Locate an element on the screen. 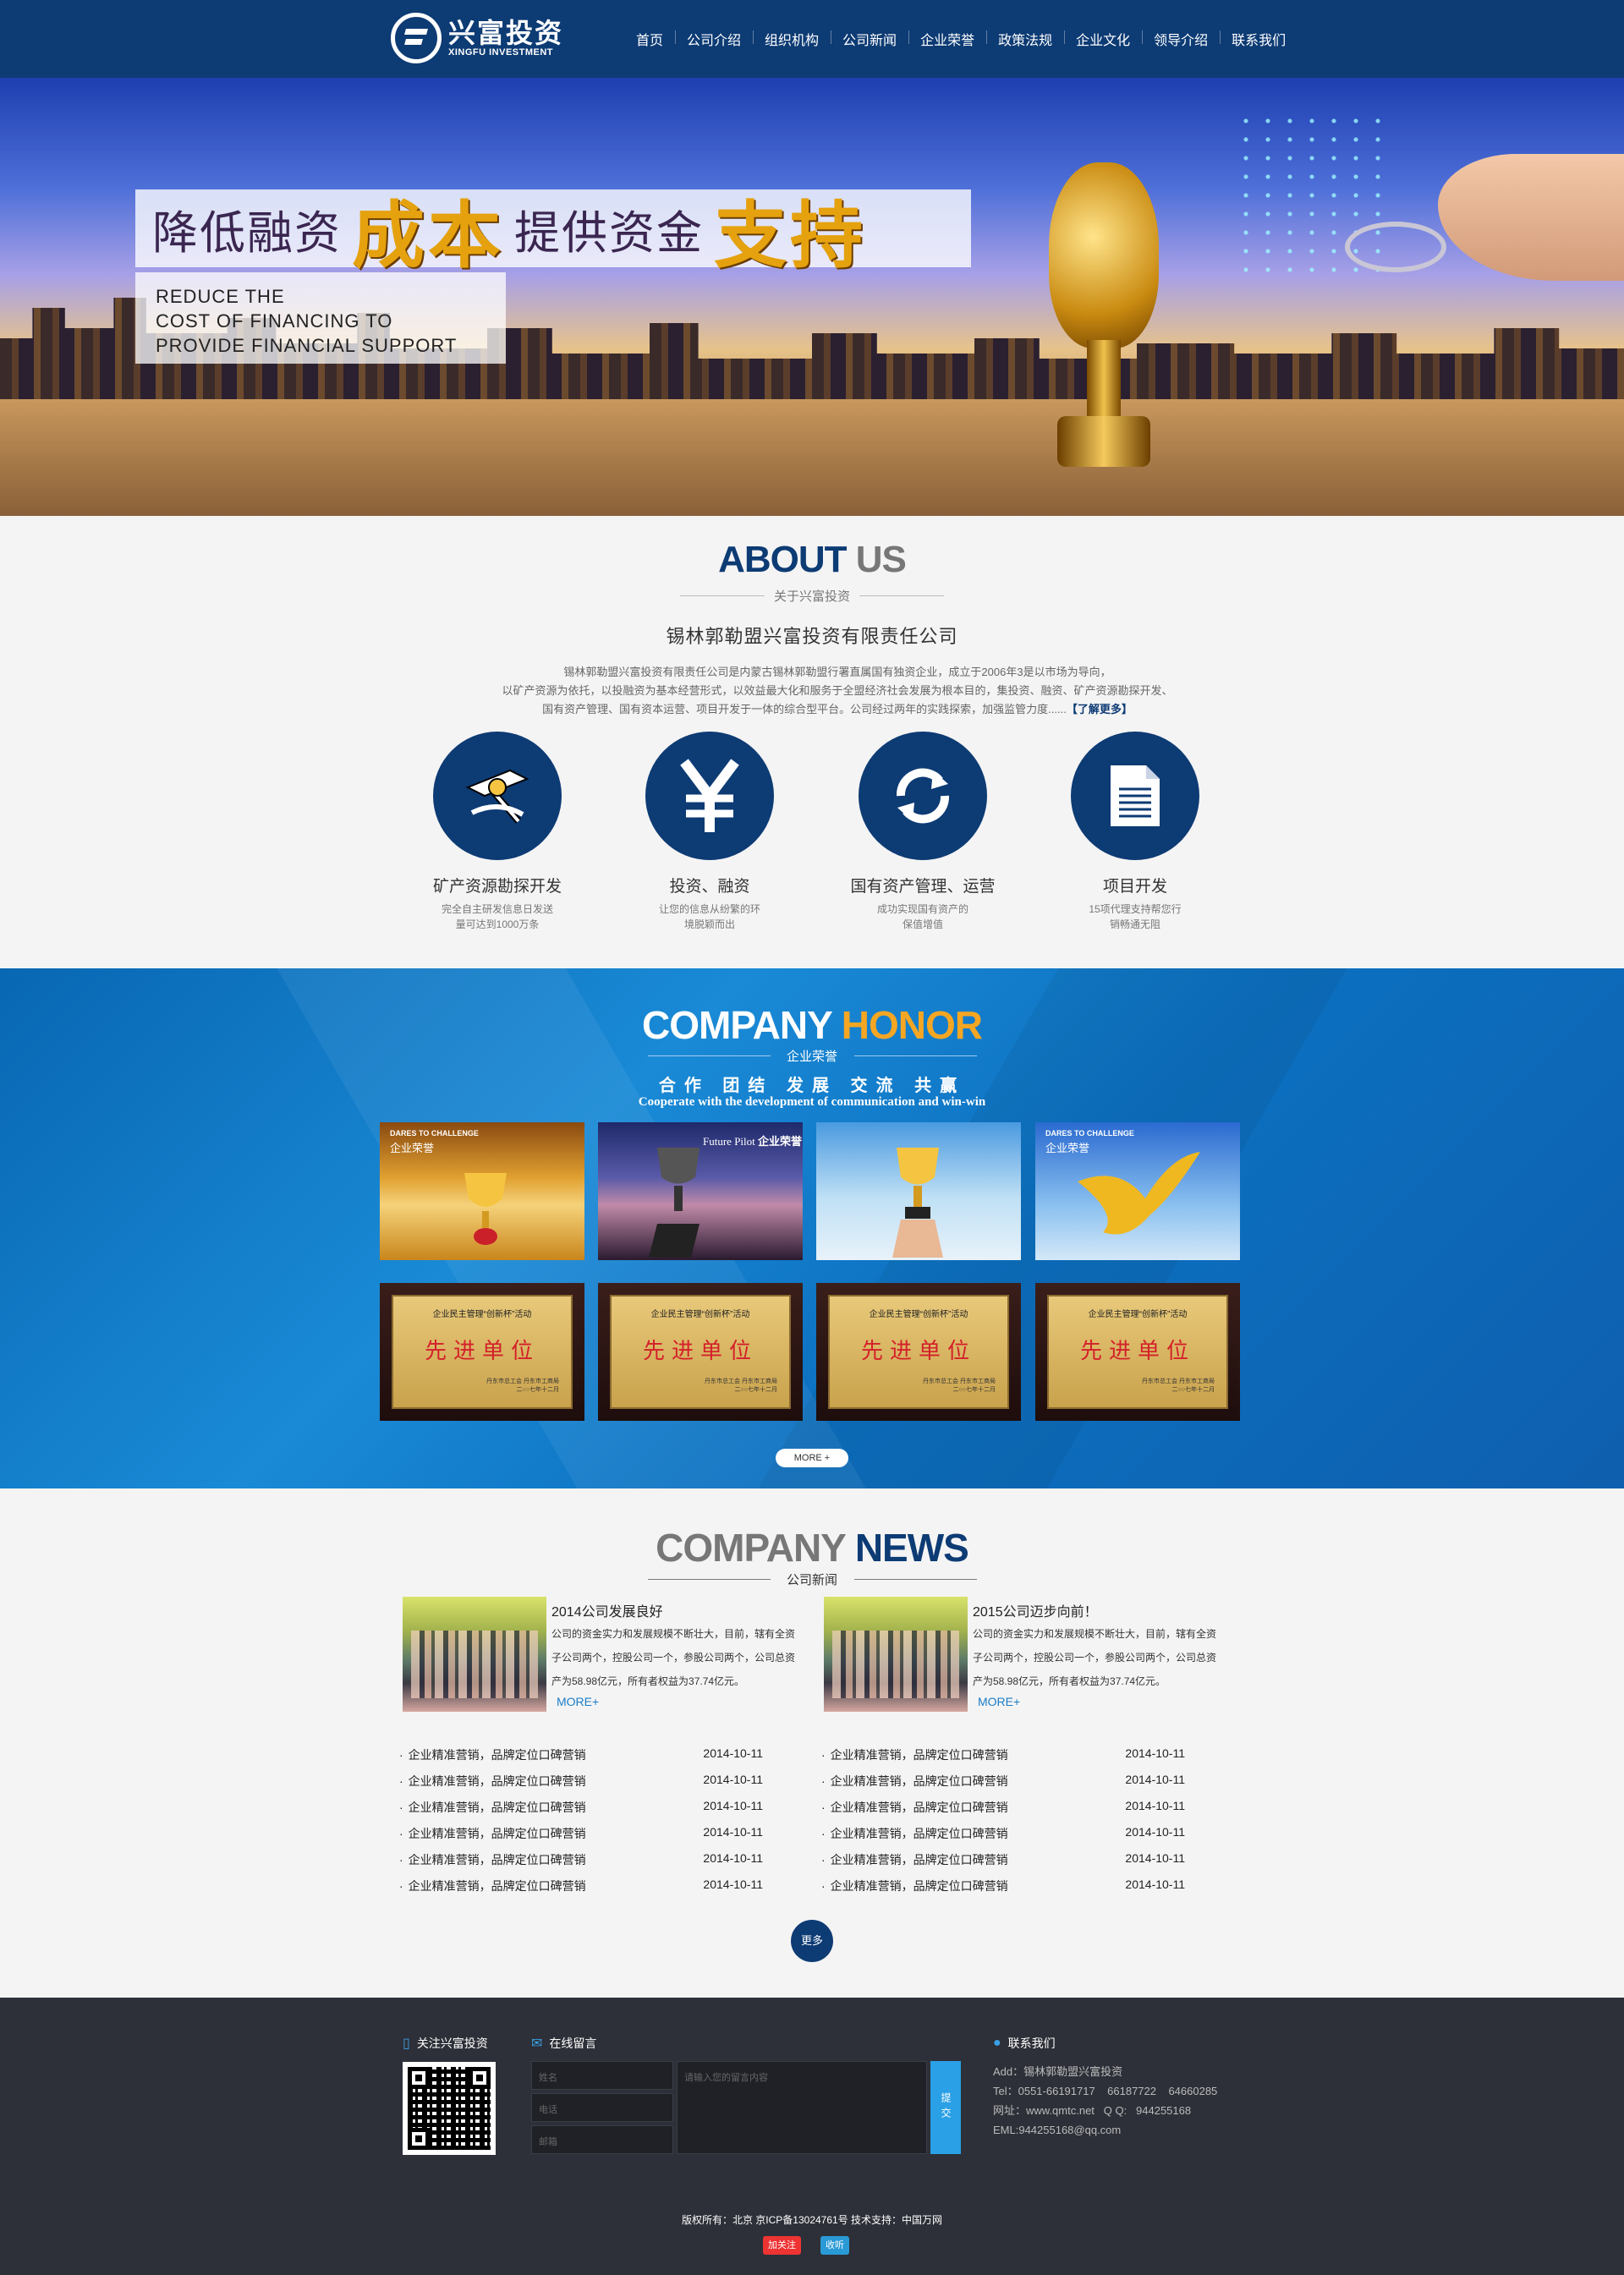 The width and height of the screenshot is (1624, 2275). nav-company-intro: 公司介绍 is located at coordinates (714, 39).